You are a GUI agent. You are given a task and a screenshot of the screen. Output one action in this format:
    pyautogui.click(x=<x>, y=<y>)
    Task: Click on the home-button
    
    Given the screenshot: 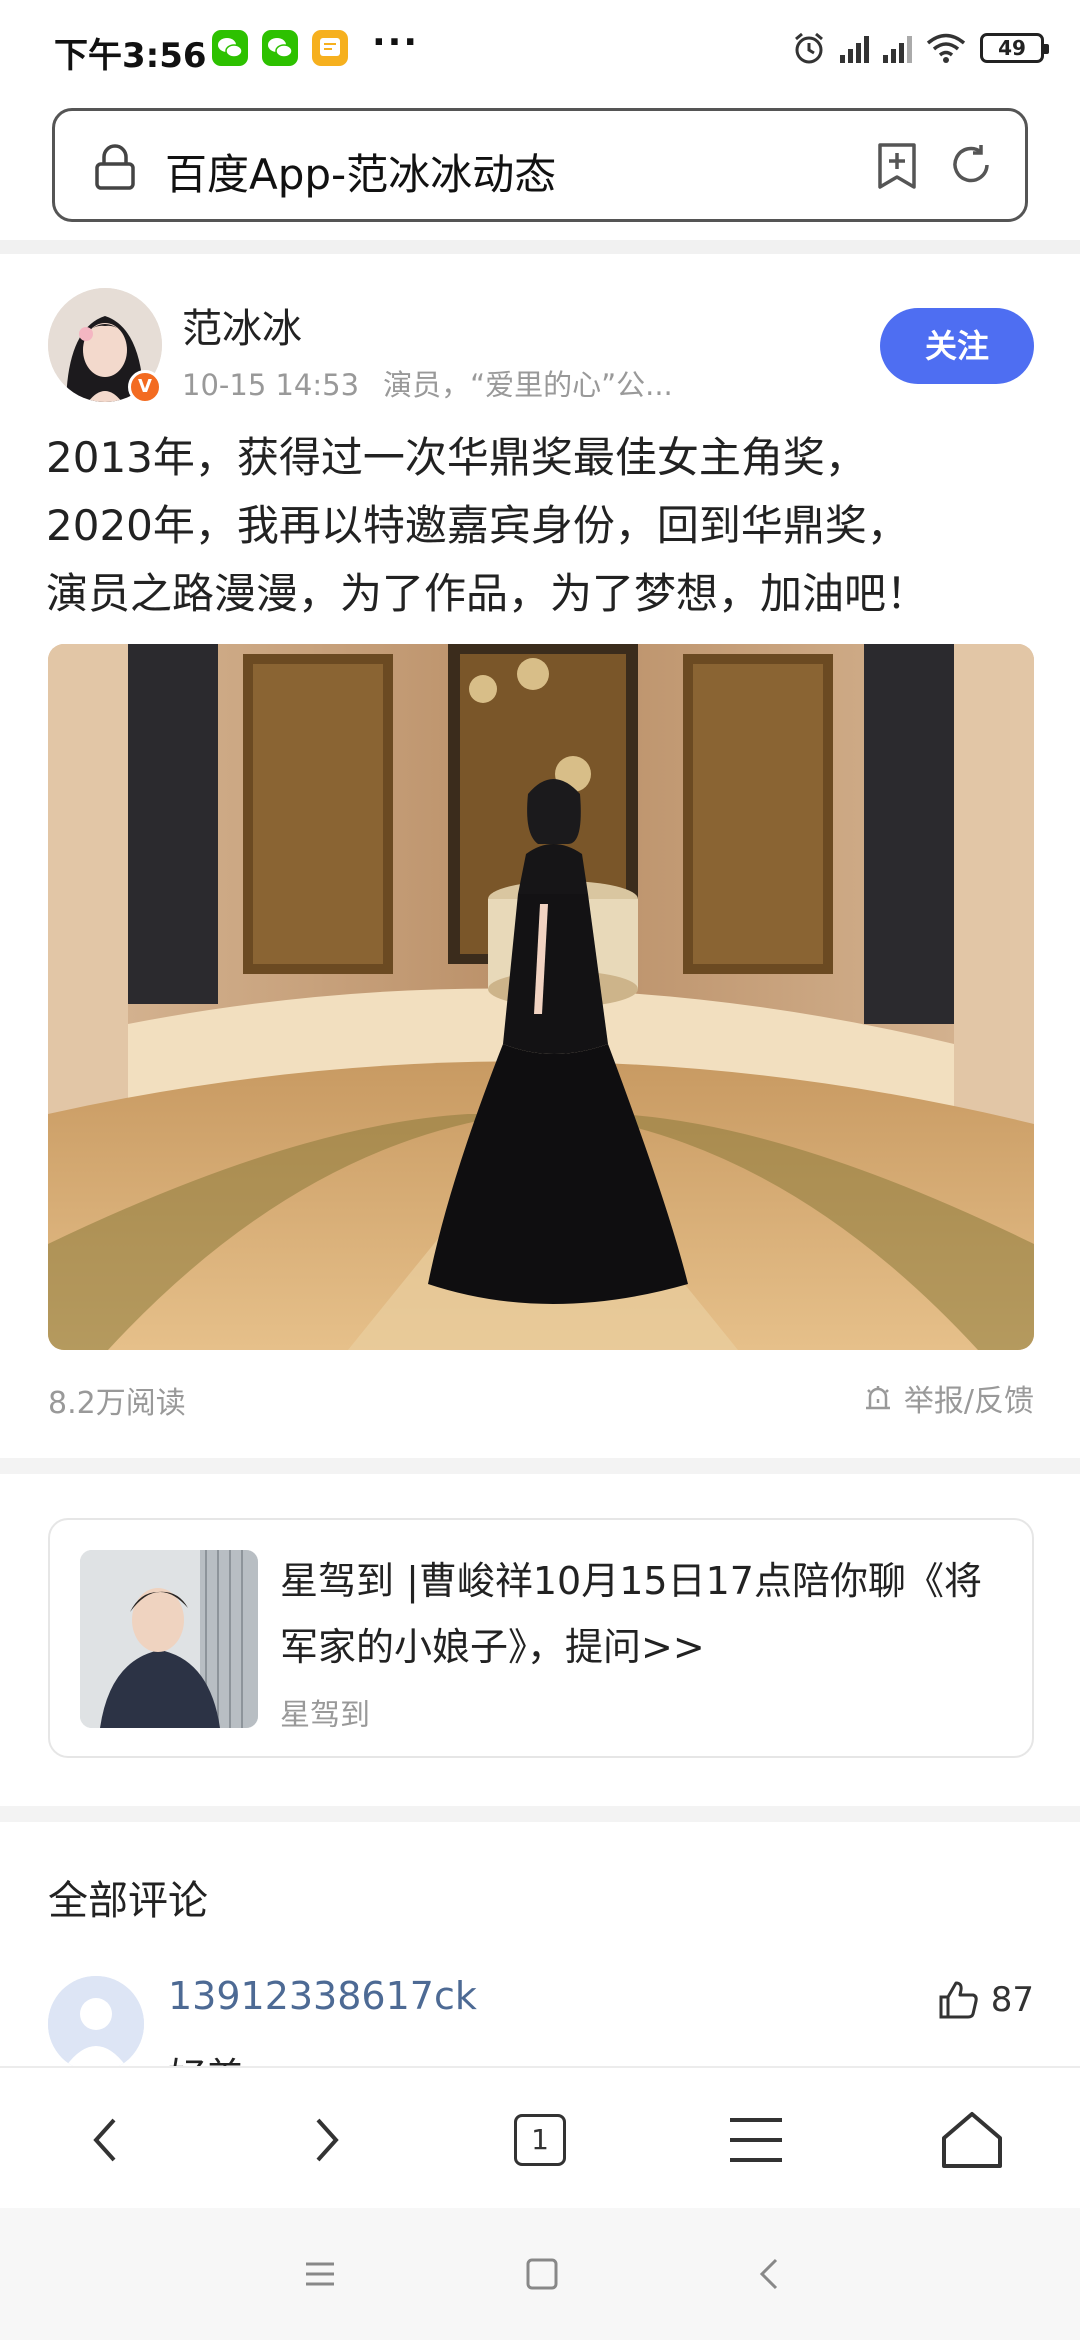 What is the action you would take?
    pyautogui.click(x=972, y=2140)
    